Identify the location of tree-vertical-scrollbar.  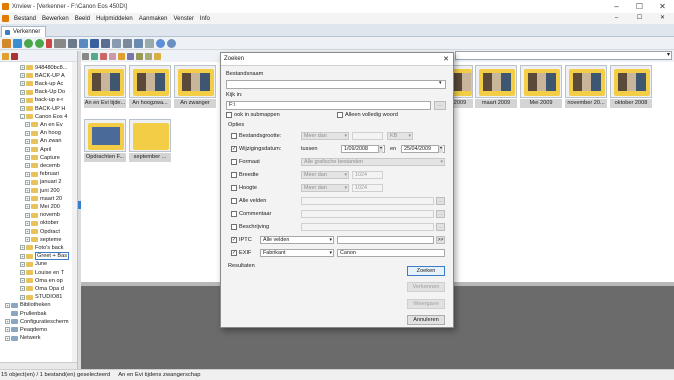
(74, 212).